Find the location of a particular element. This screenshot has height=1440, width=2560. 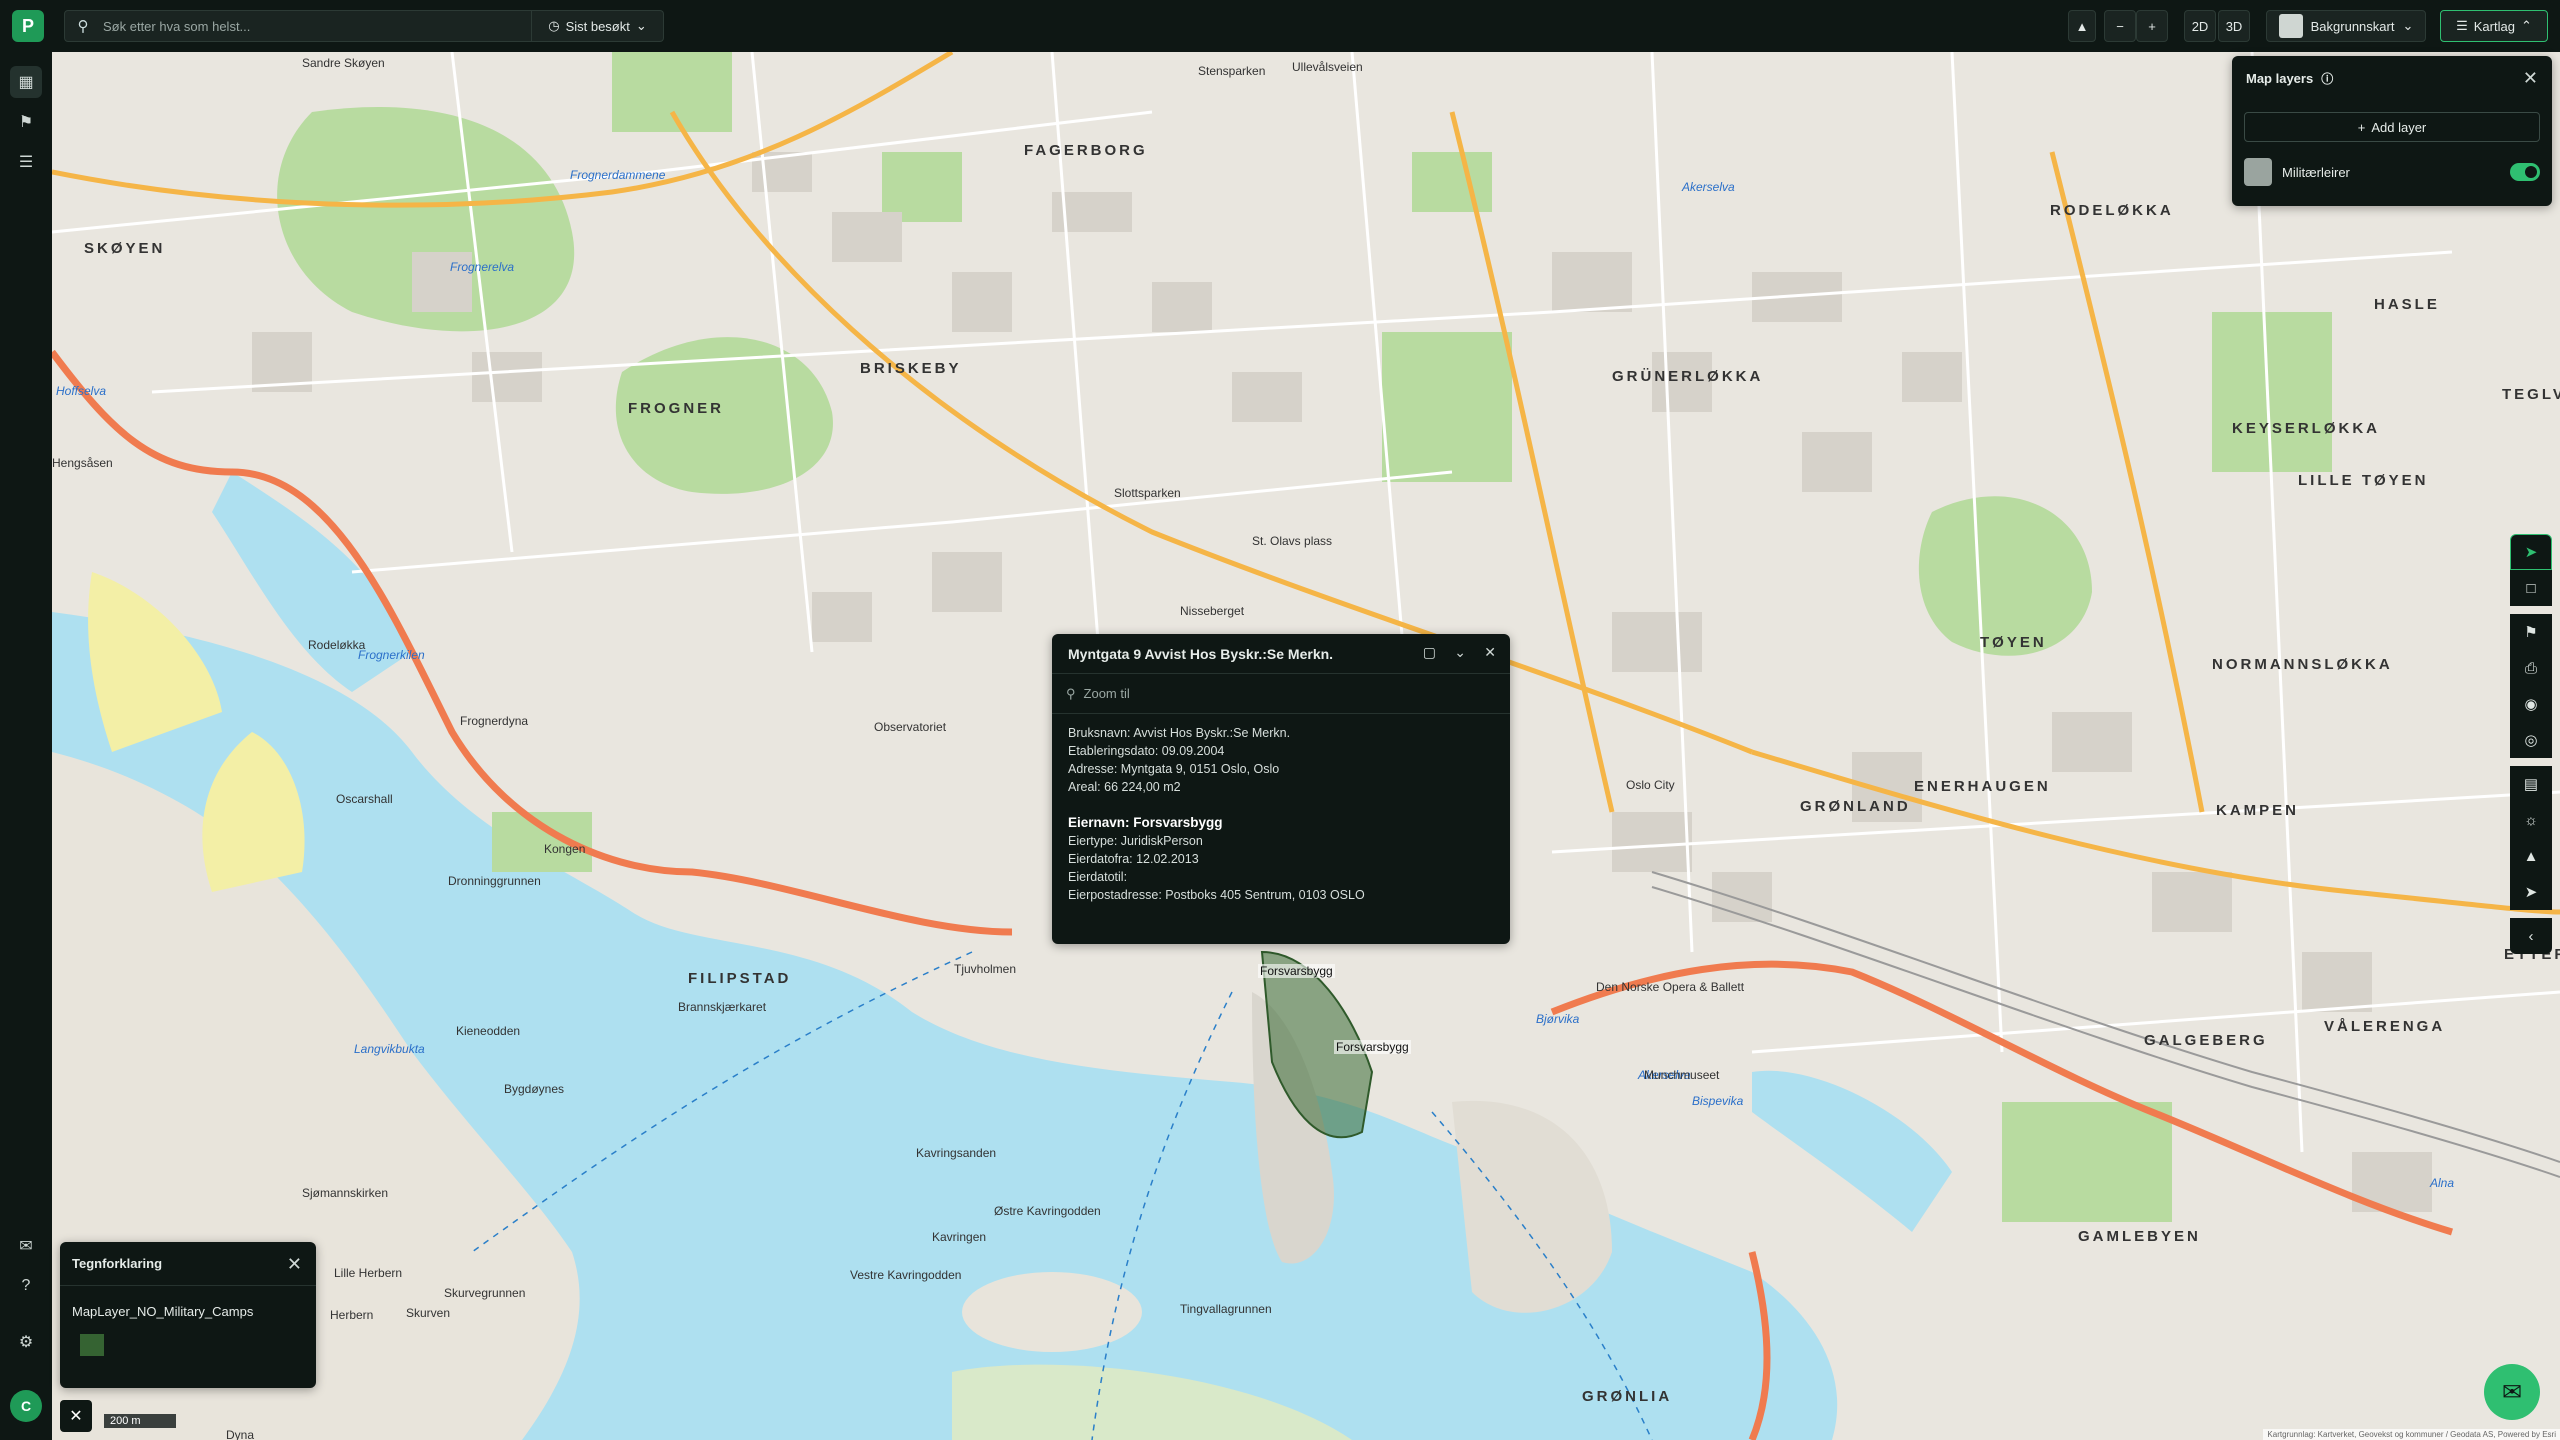

map-icon: ▦ is located at coordinates (26, 82).